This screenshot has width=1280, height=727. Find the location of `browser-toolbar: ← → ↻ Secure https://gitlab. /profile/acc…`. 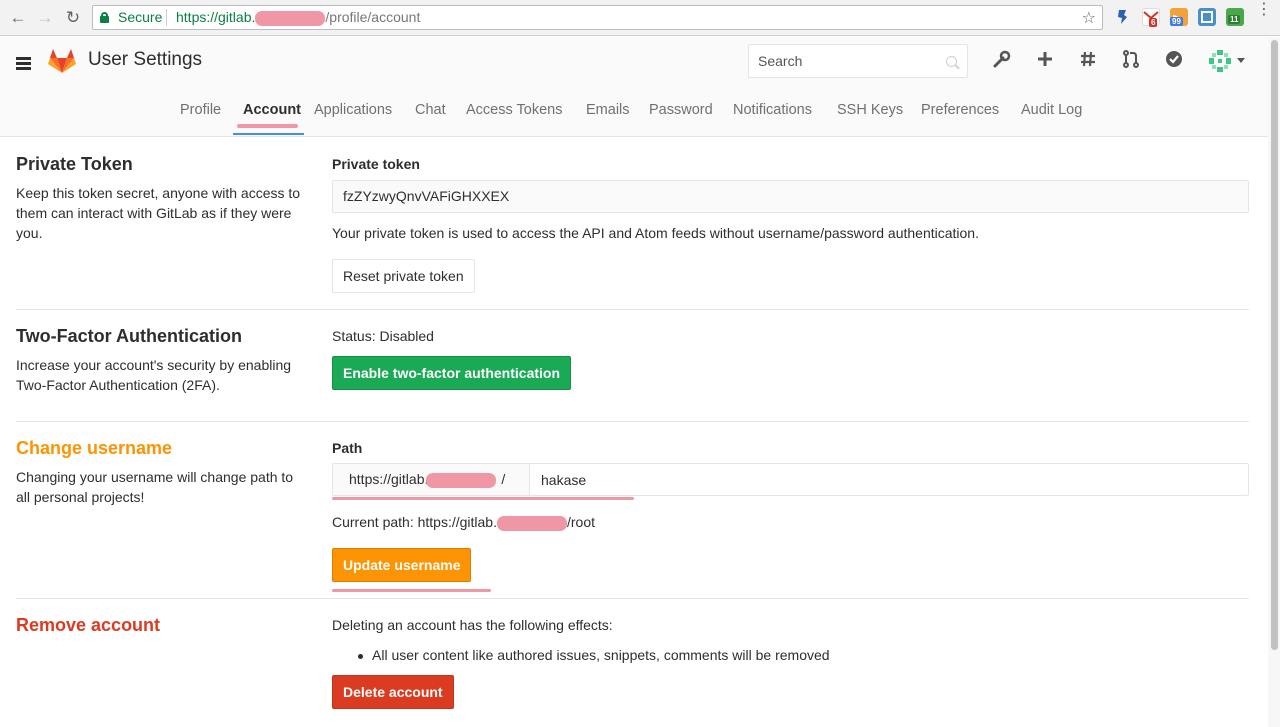

browser-toolbar: ← → ↻ Secure https://gitlab. /profile/acc… is located at coordinates (640, 18).